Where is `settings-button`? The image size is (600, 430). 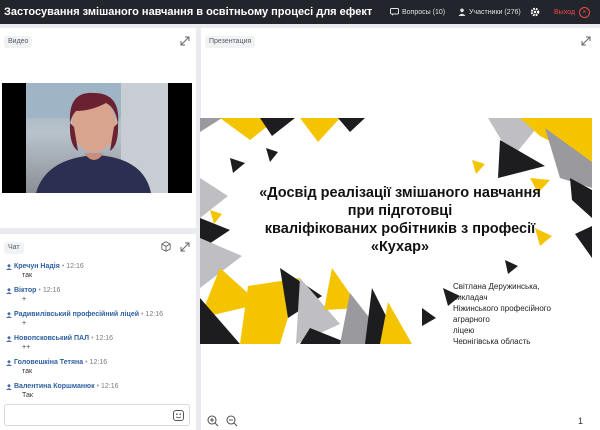 settings-button is located at coordinates (536, 12).